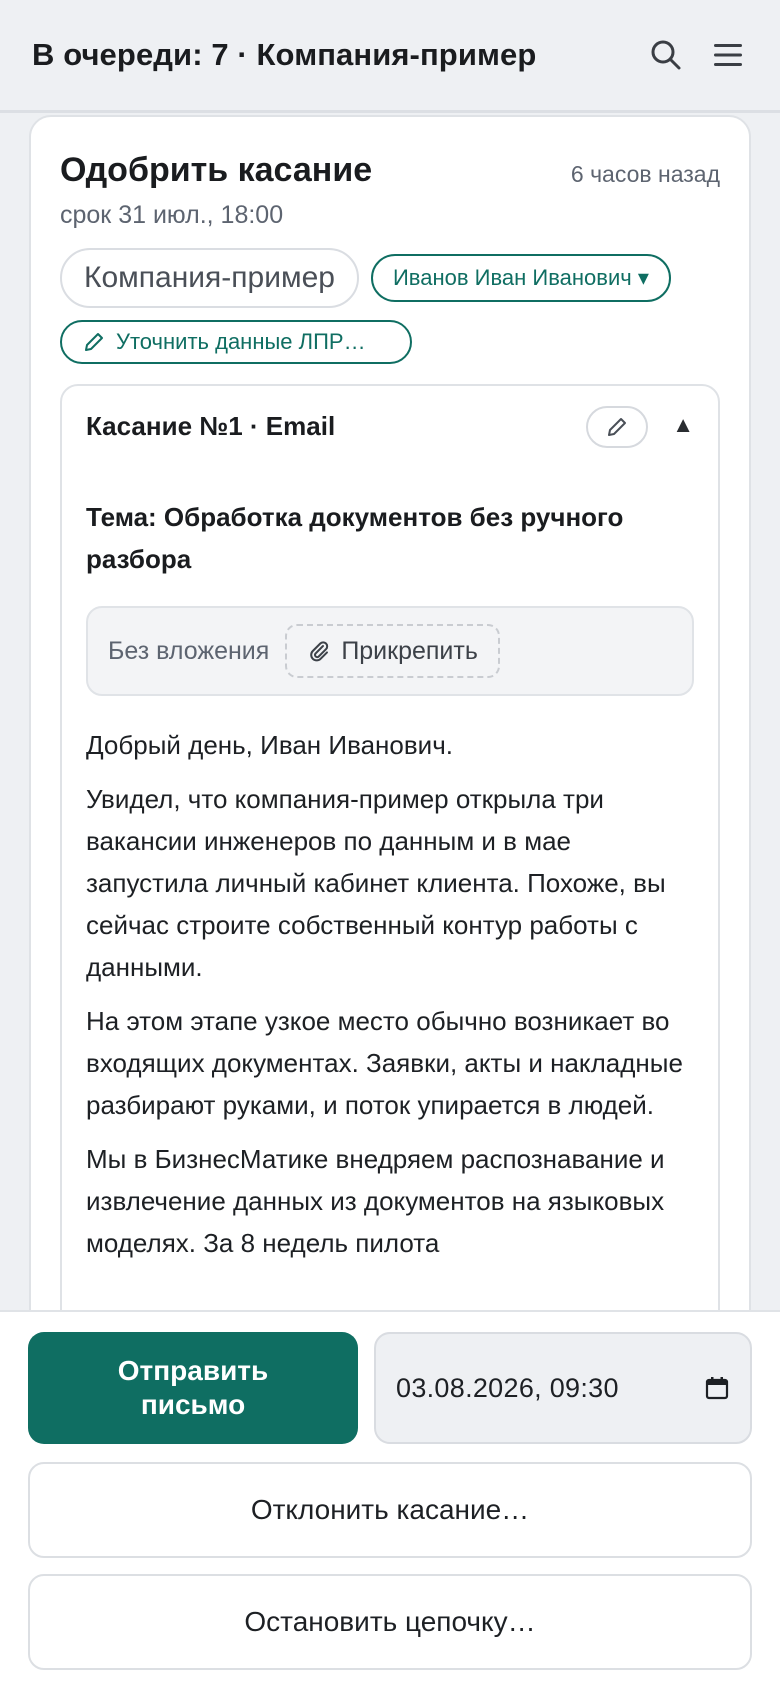  What do you see at coordinates (683, 425) in the screenshot?
I see `collapse-icon: ▲` at bounding box center [683, 425].